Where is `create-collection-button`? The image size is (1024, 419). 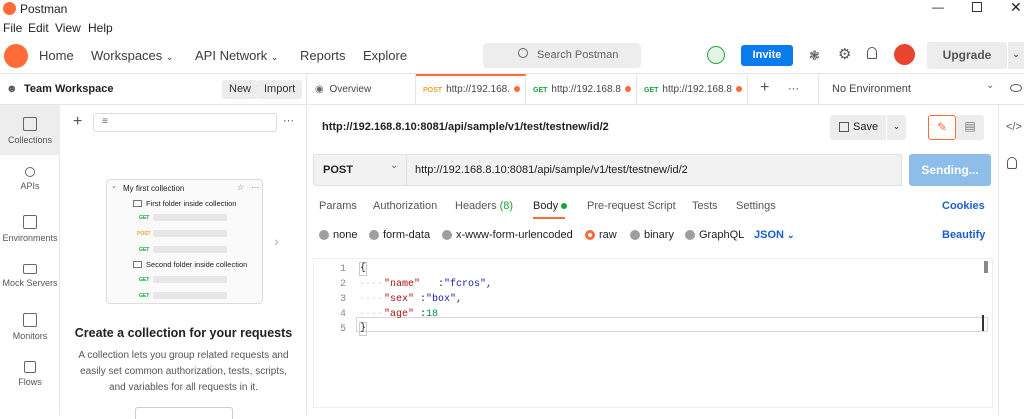 create-collection-button is located at coordinates (184, 413).